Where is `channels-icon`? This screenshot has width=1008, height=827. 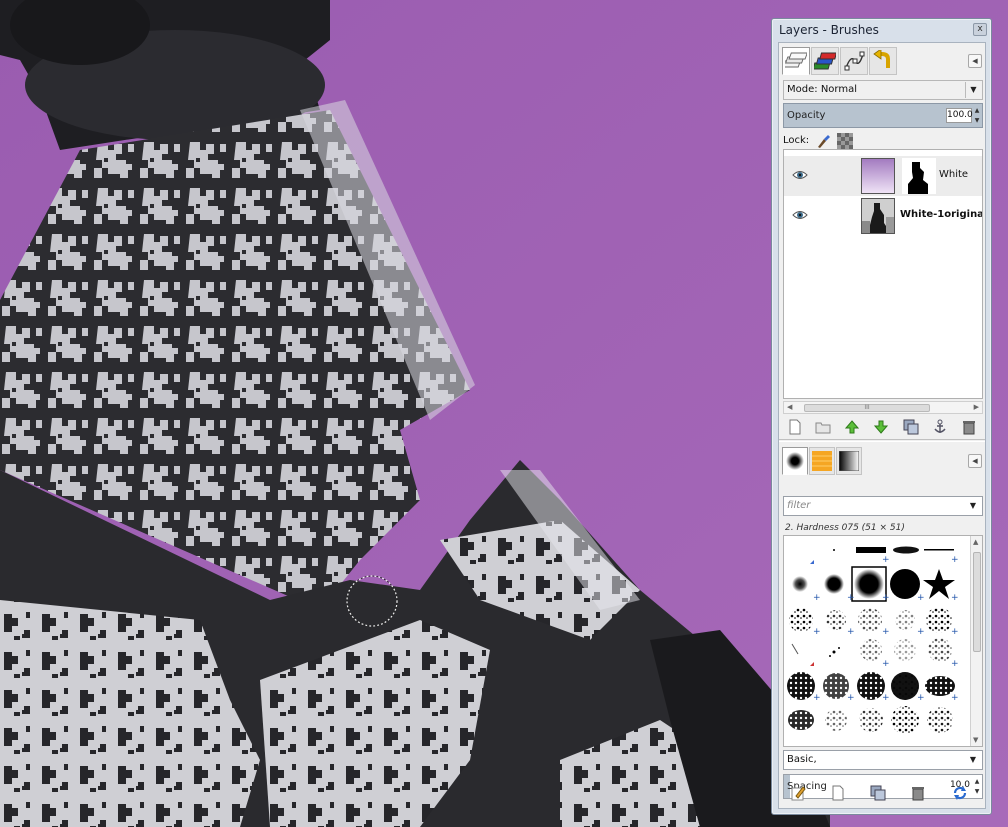
channels-icon is located at coordinates (825, 61).